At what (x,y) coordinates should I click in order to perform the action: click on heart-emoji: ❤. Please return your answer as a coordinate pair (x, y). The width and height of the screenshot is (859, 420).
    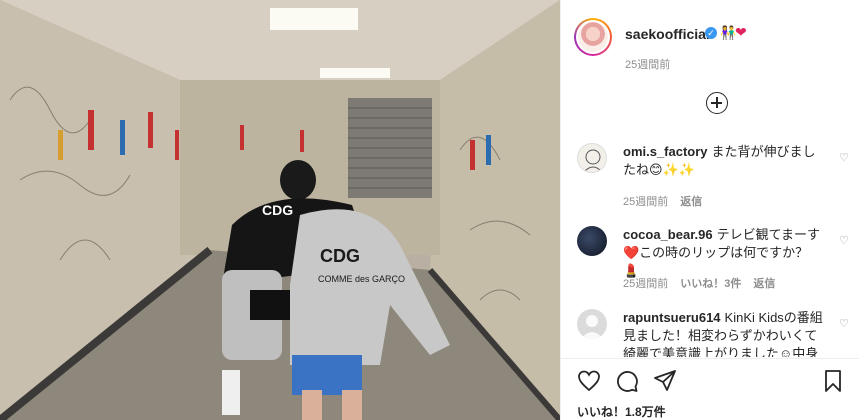
    Looking at the image, I should click on (741, 32).